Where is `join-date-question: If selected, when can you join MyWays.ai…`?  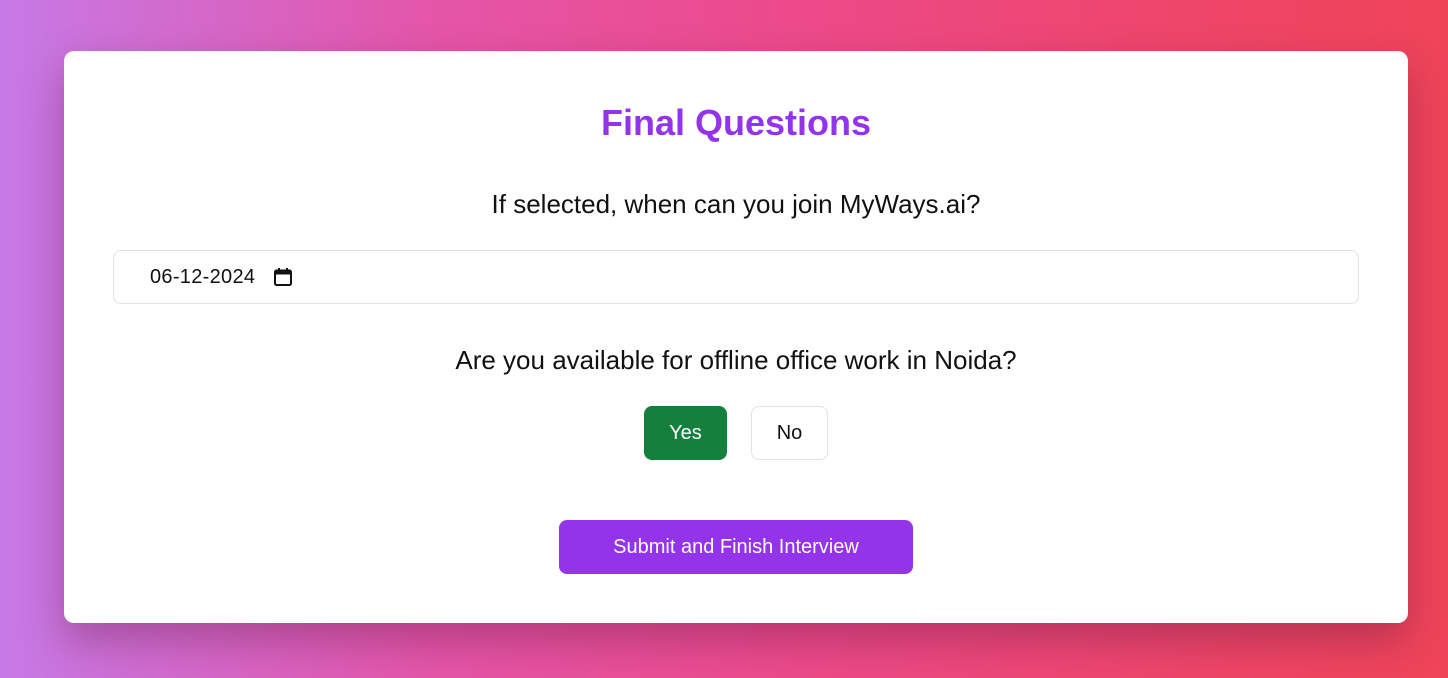
join-date-question: If selected, when can you join MyWays.ai… is located at coordinates (736, 204).